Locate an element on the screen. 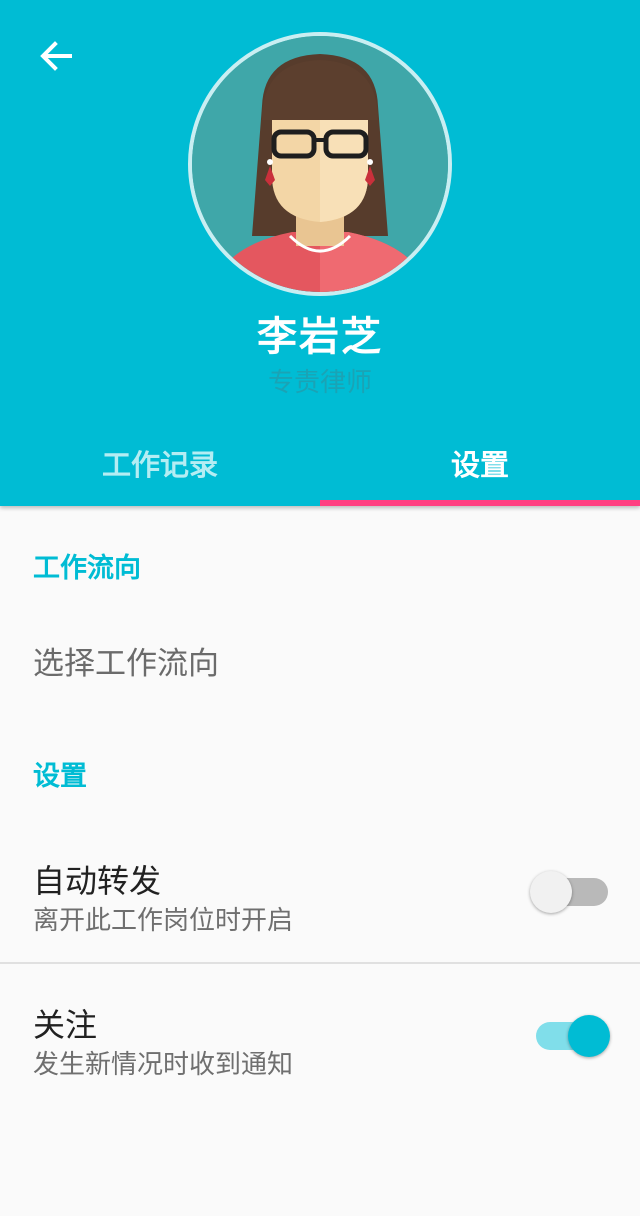  profile-role: 专责律师 is located at coordinates (319, 383).